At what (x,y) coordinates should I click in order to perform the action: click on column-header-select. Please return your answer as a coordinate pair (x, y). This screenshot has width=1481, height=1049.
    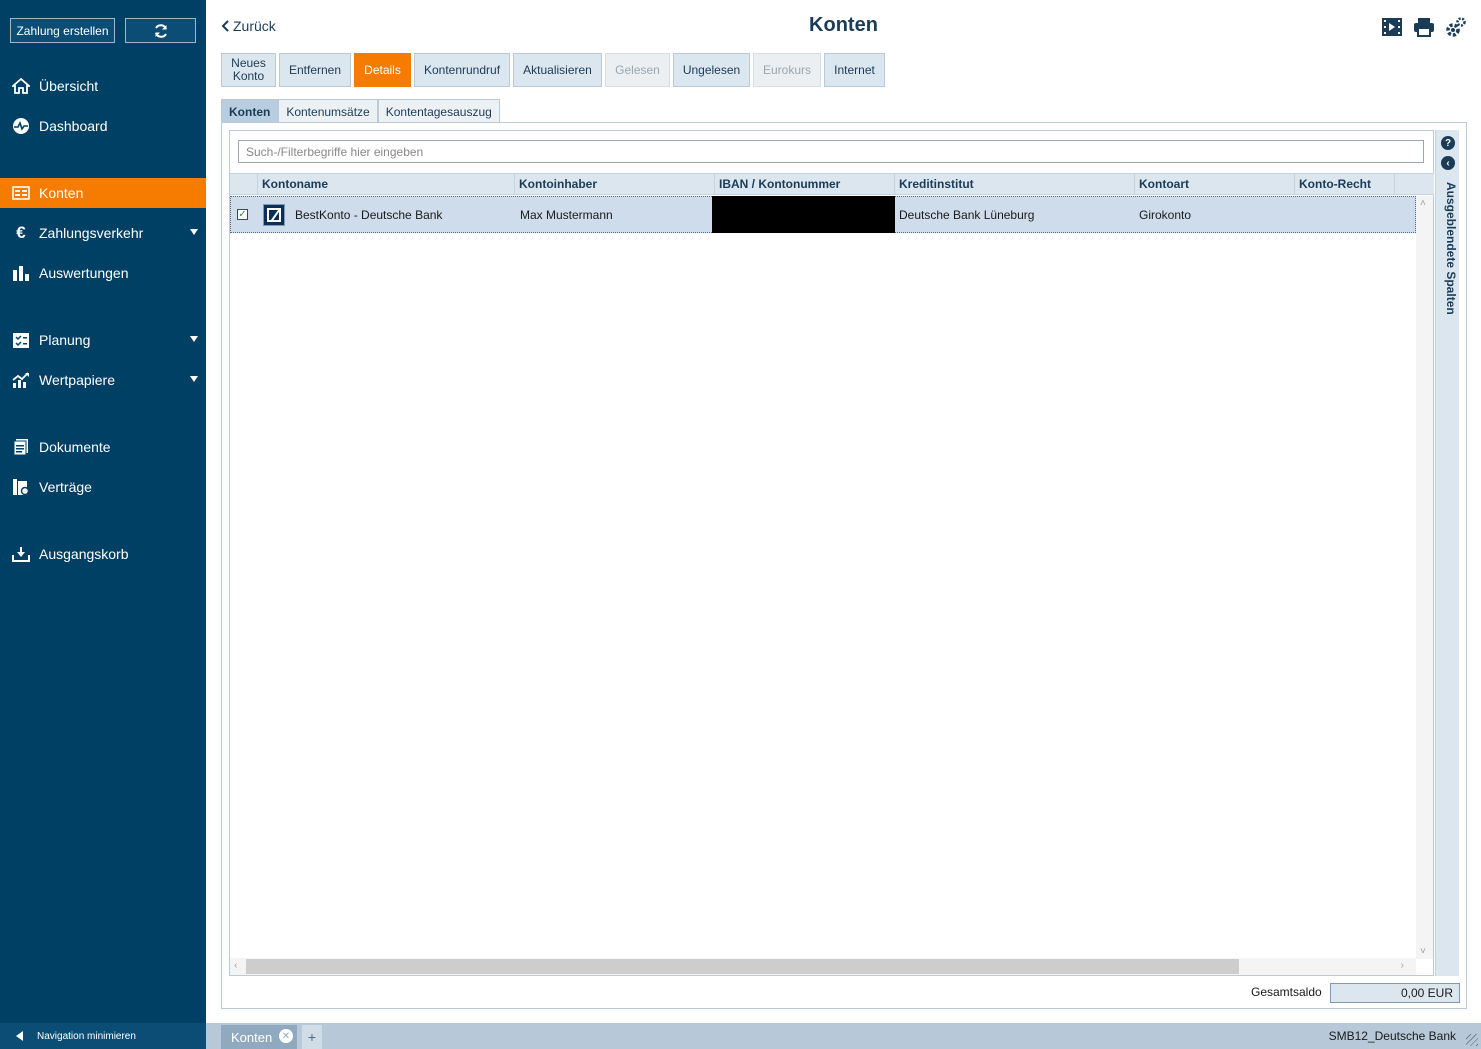
    Looking at the image, I should click on (244, 184).